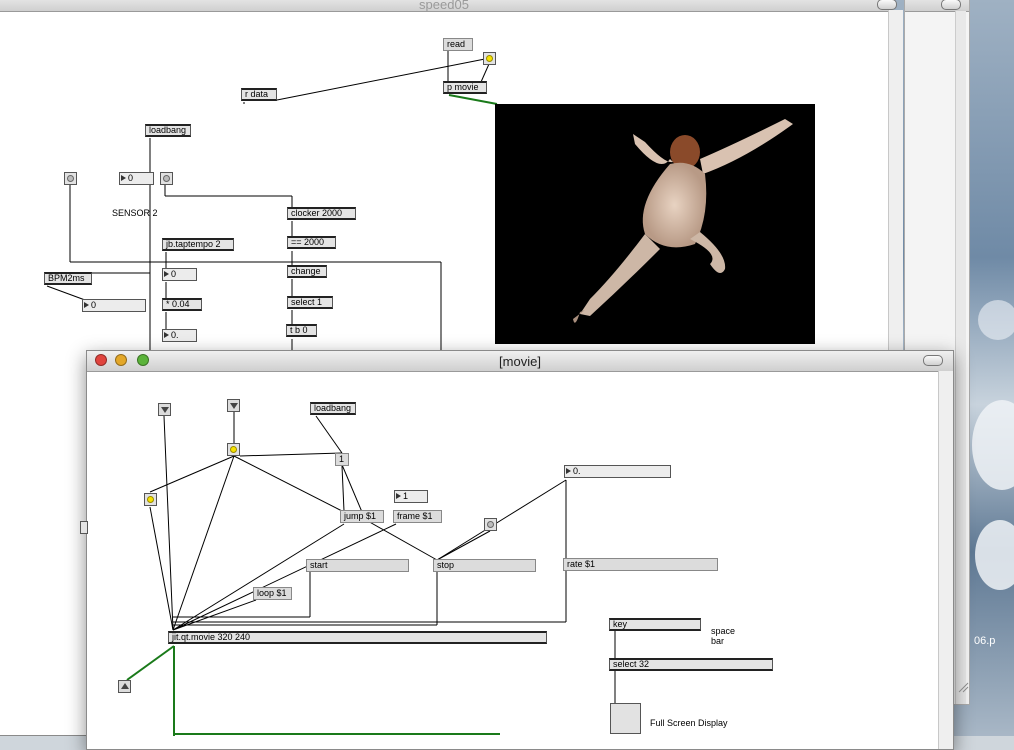  I want to click on one-message: 1, so click(342, 459).